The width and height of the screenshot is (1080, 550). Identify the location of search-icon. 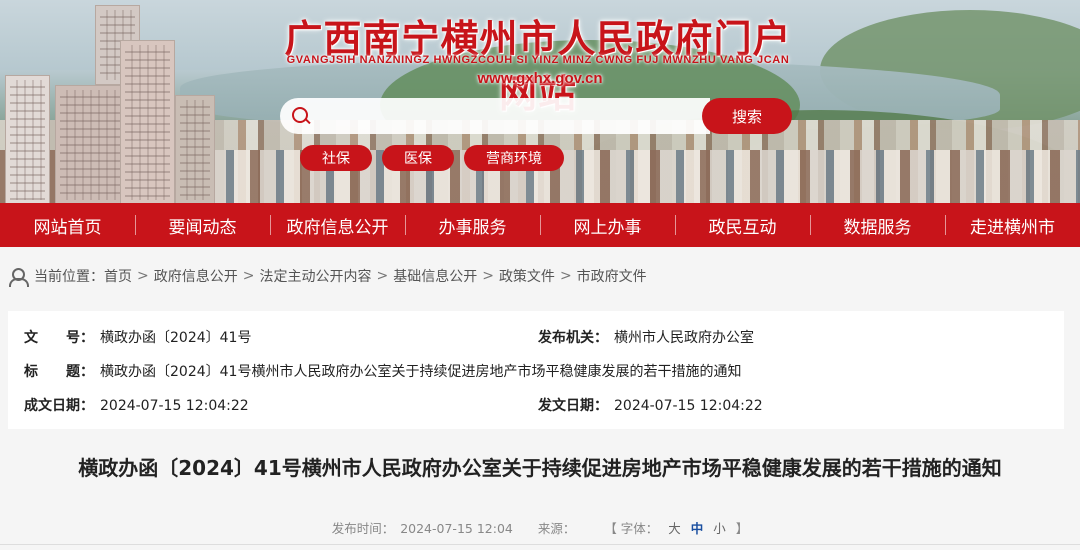
(301, 116).